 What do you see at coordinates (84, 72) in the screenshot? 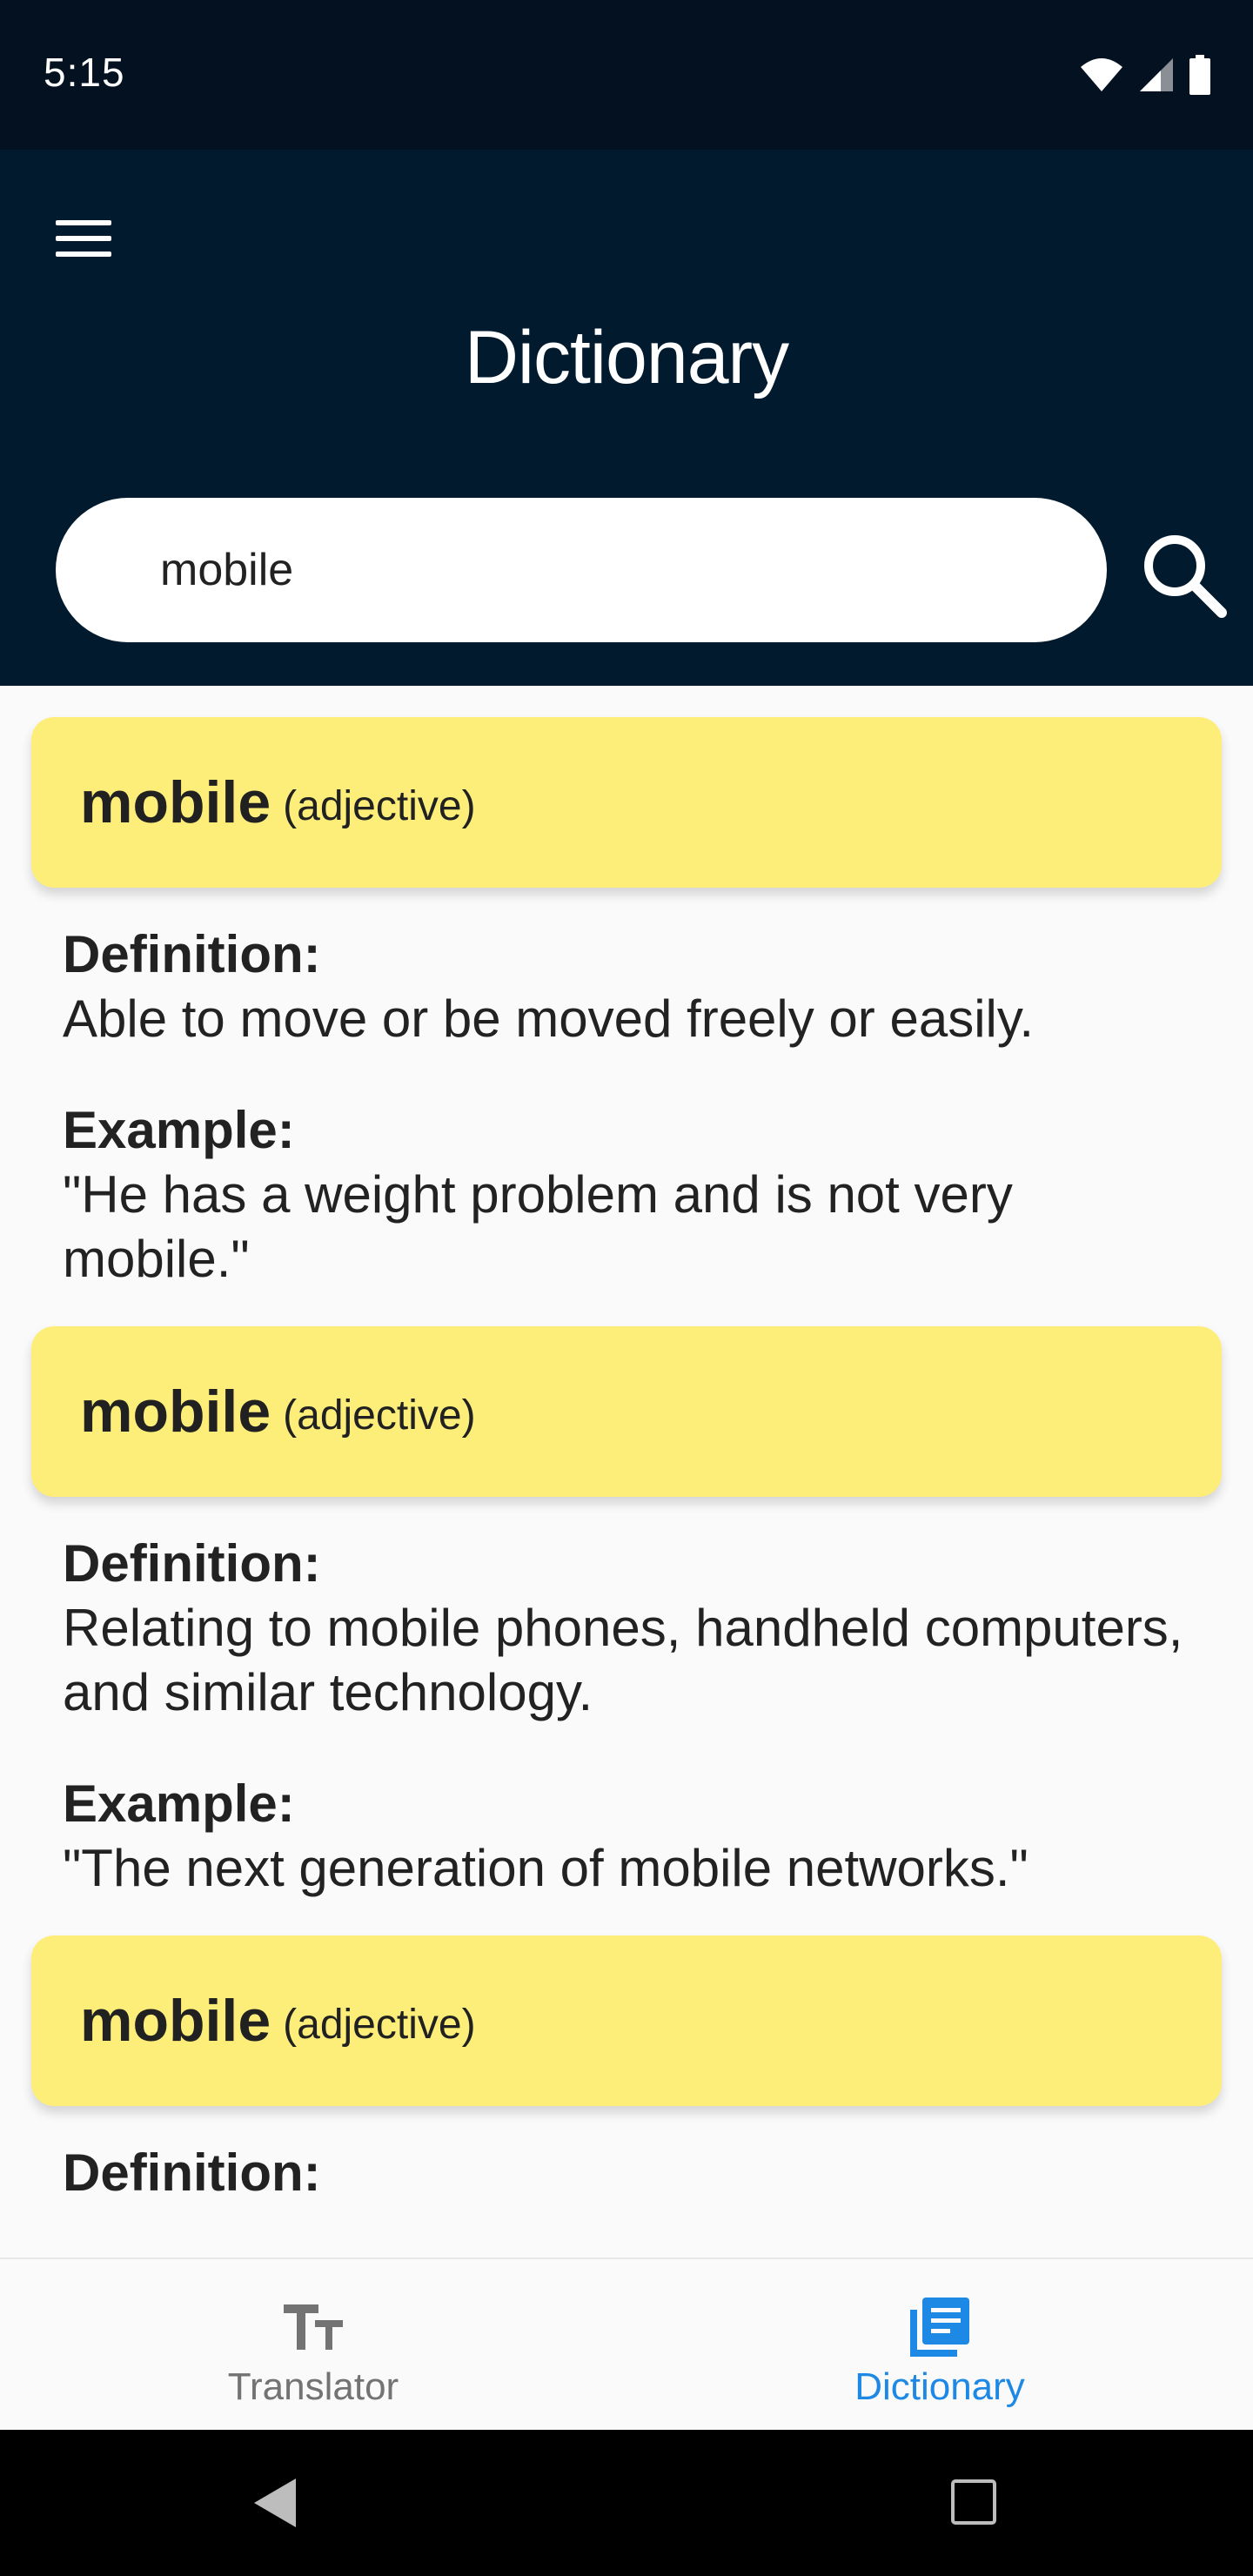
I see `status-time: 5:15` at bounding box center [84, 72].